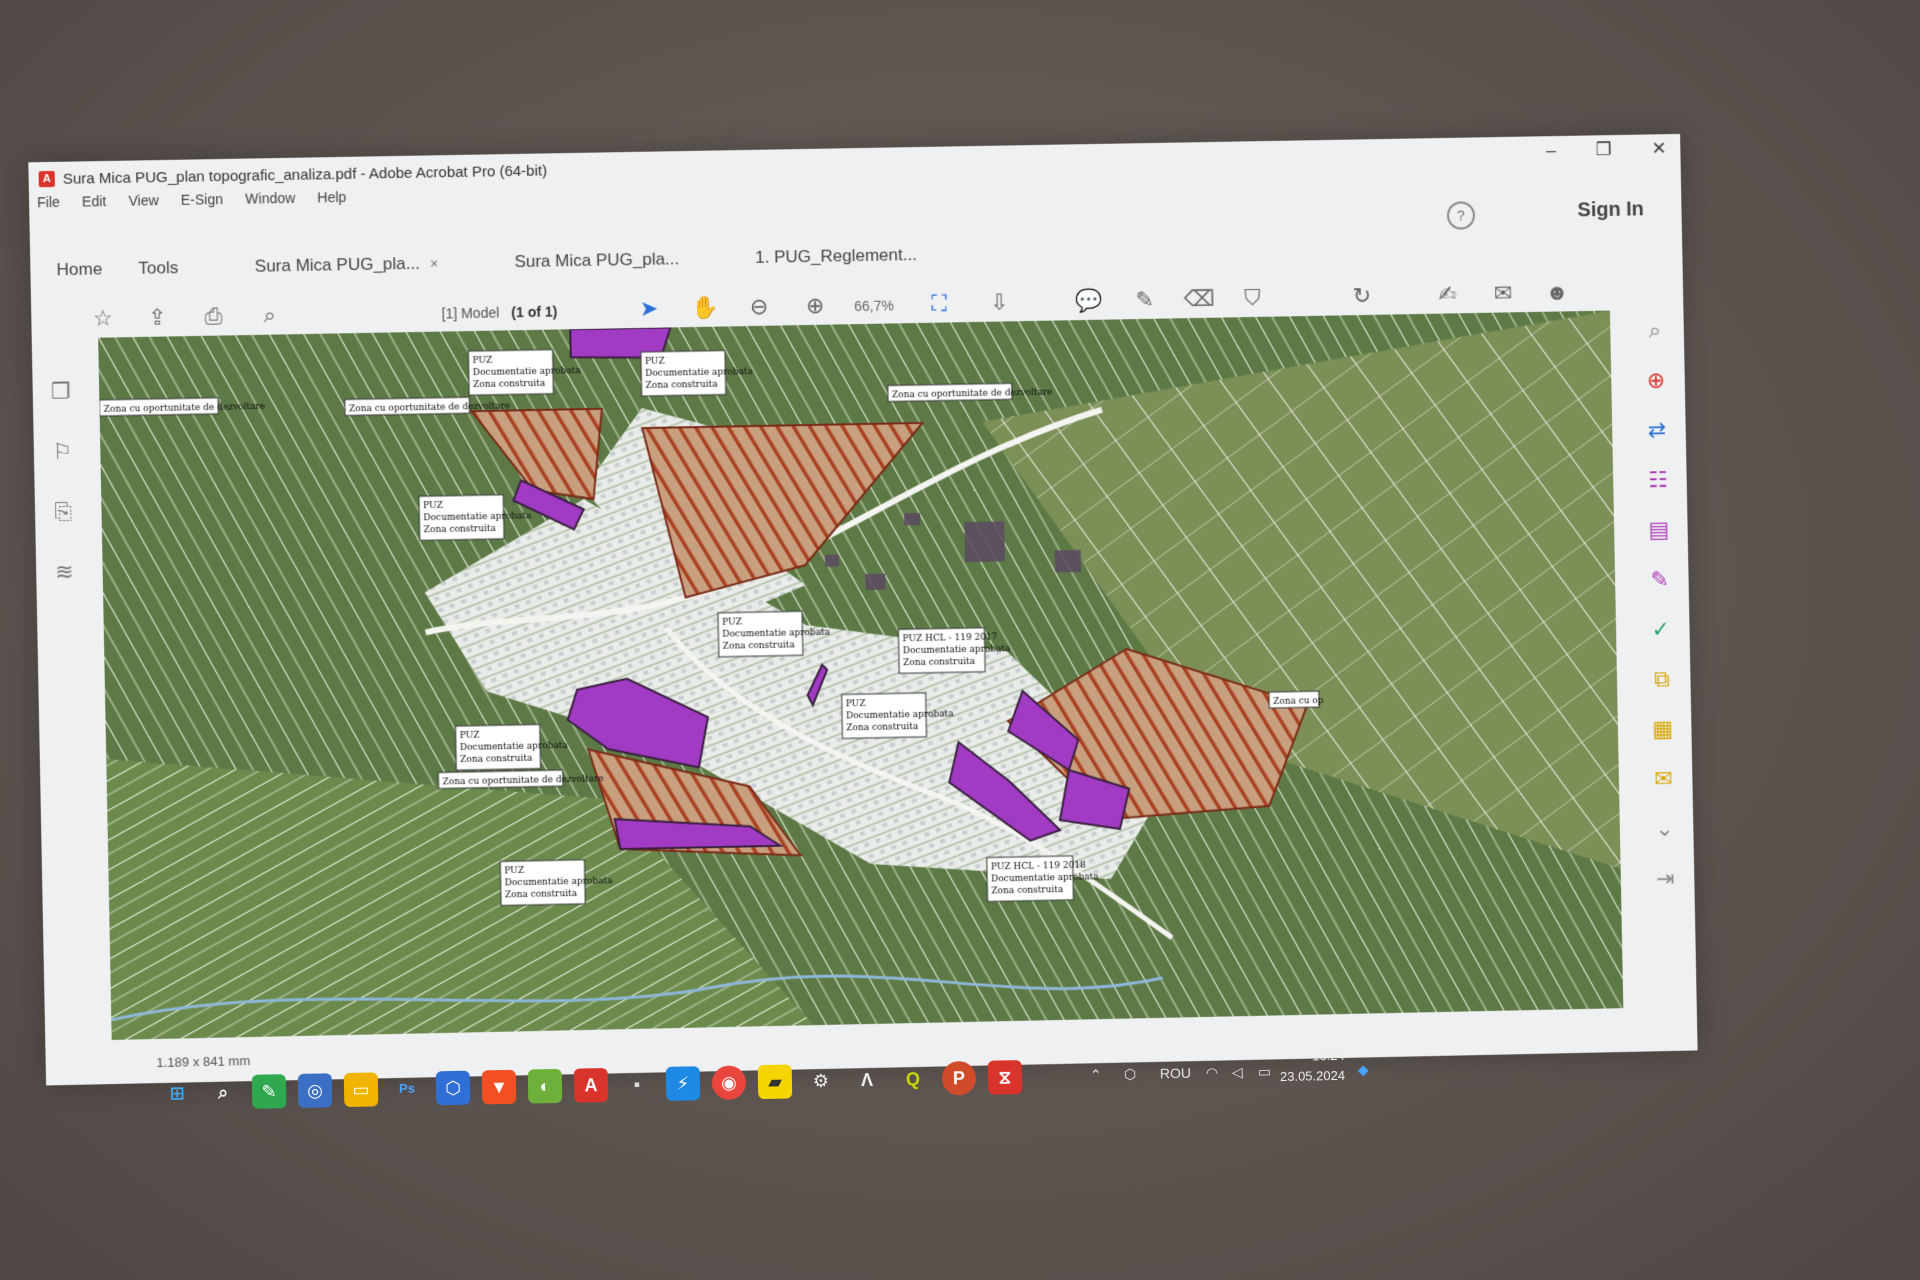  What do you see at coordinates (1175, 1073) in the screenshot?
I see `language-indicator: ROU` at bounding box center [1175, 1073].